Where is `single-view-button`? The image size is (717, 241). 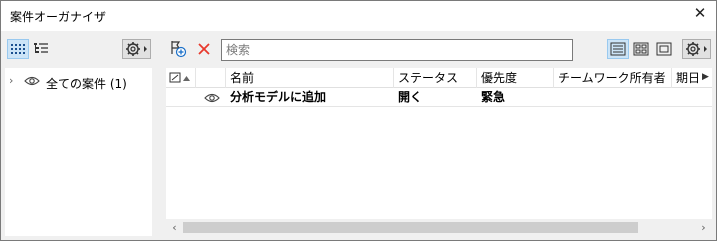
single-view-button is located at coordinates (664, 49).